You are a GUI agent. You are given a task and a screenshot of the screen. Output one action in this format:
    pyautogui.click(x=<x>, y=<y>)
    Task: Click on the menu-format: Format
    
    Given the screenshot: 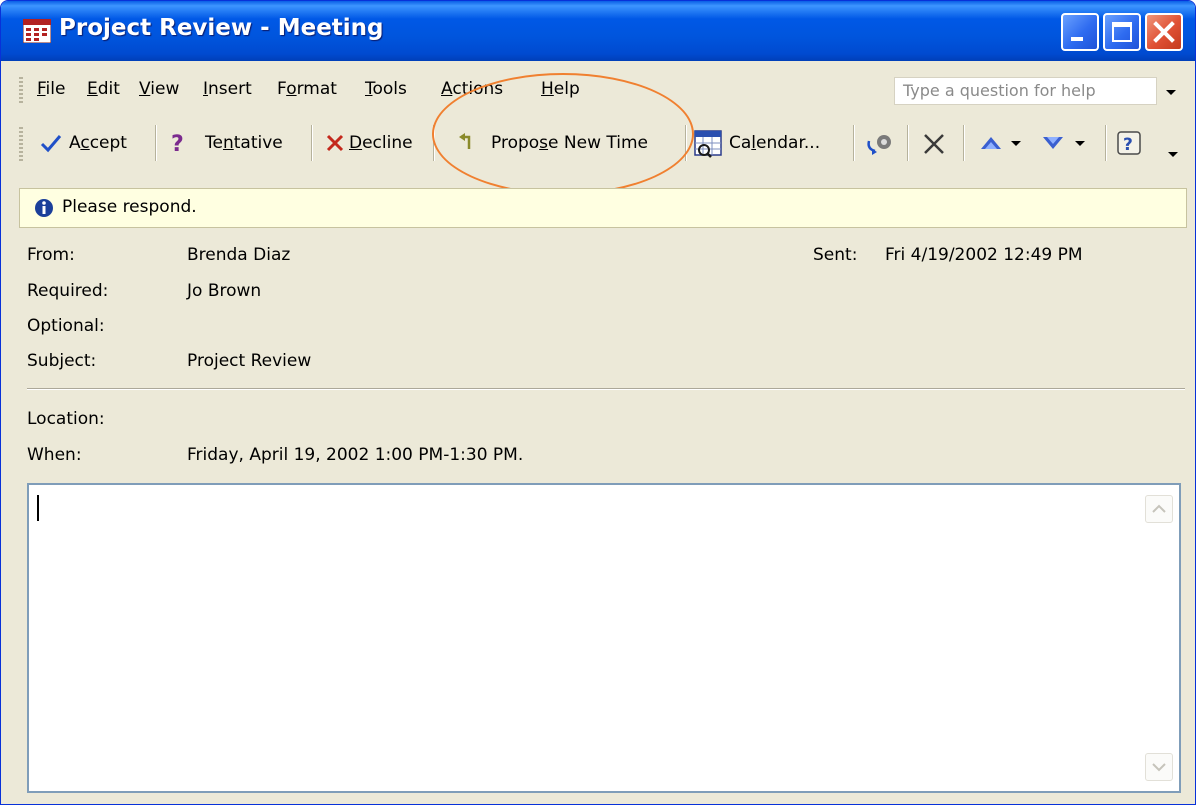 What is the action you would take?
    pyautogui.click(x=307, y=89)
    